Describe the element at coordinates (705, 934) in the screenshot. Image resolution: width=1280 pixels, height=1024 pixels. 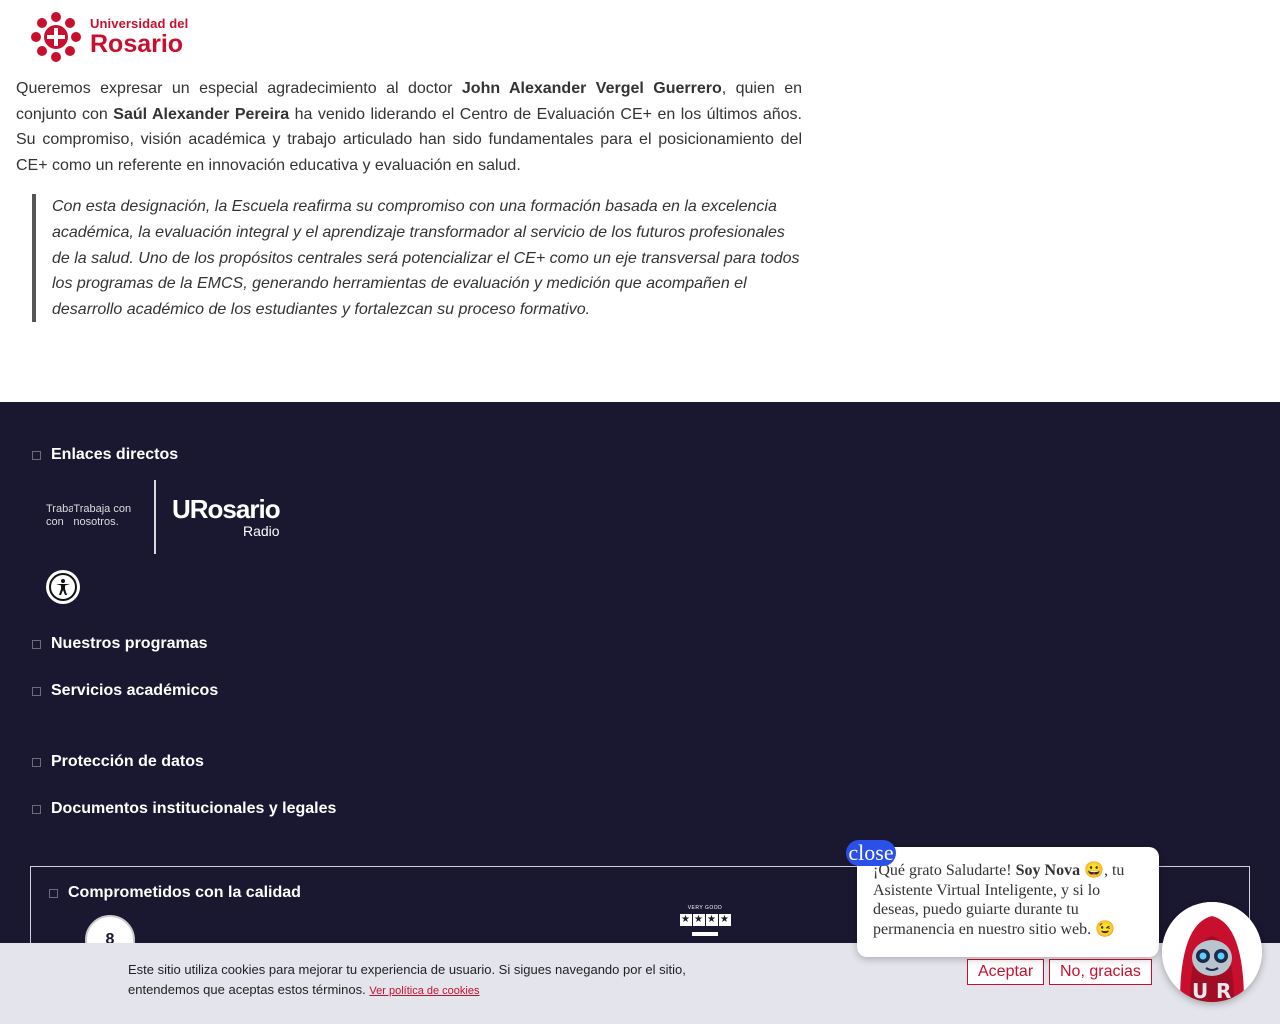
I see `rating-bar` at that location.